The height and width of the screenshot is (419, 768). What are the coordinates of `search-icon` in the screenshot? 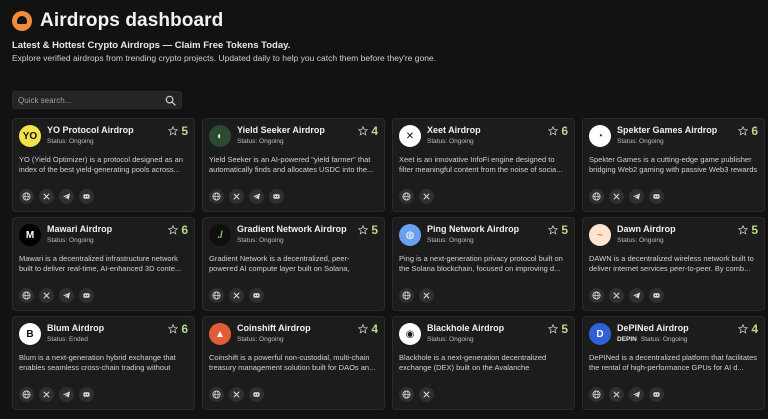 It's located at (170, 100).